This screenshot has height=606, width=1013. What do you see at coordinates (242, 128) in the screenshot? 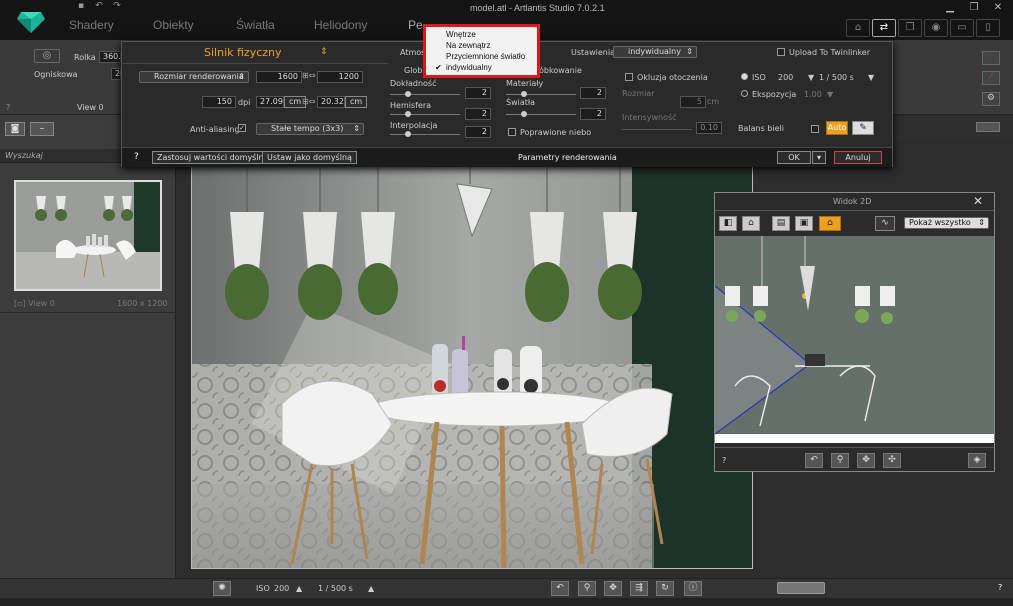
I see `antialias-checkbox: ✓` at bounding box center [242, 128].